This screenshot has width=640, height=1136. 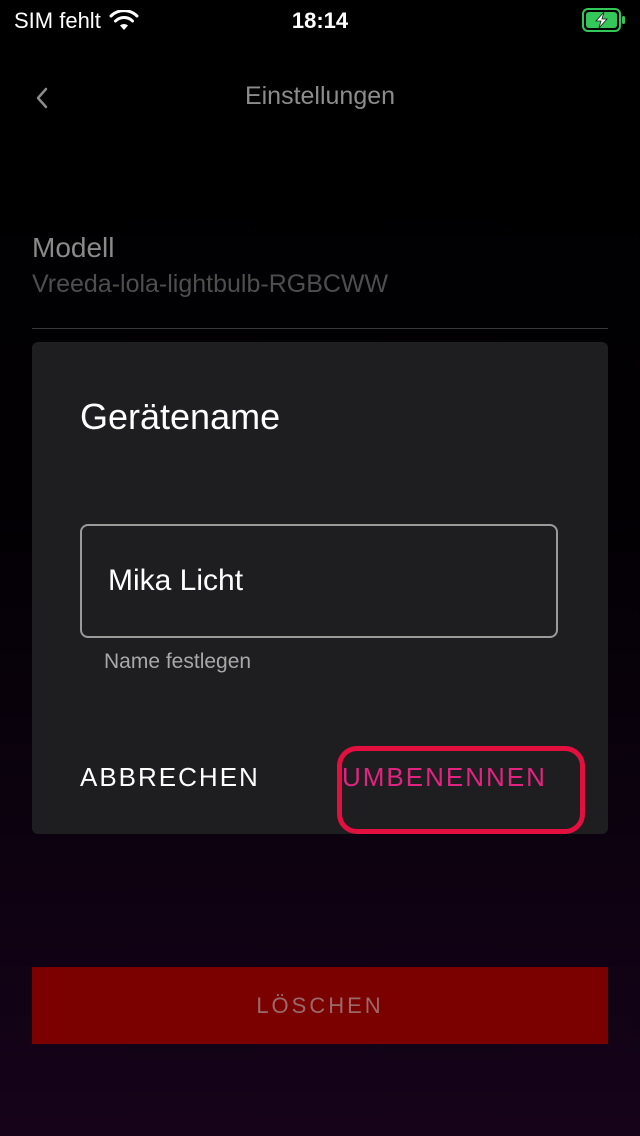 I want to click on page-title: Einstellungen, so click(x=320, y=96).